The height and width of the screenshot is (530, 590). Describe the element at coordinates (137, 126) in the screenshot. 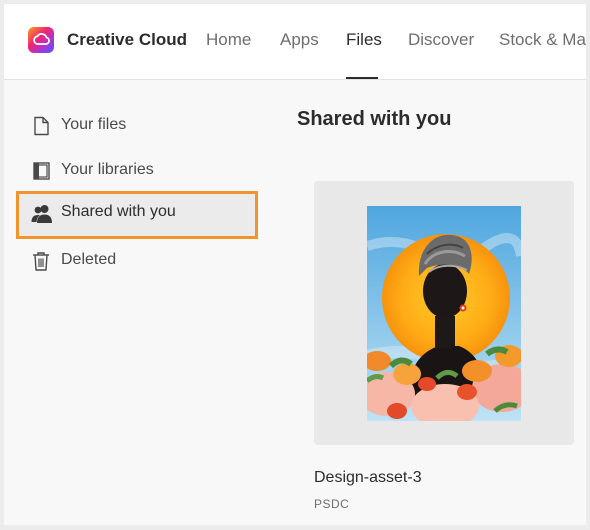

I see `sidebar-item-your-files: Your files` at that location.